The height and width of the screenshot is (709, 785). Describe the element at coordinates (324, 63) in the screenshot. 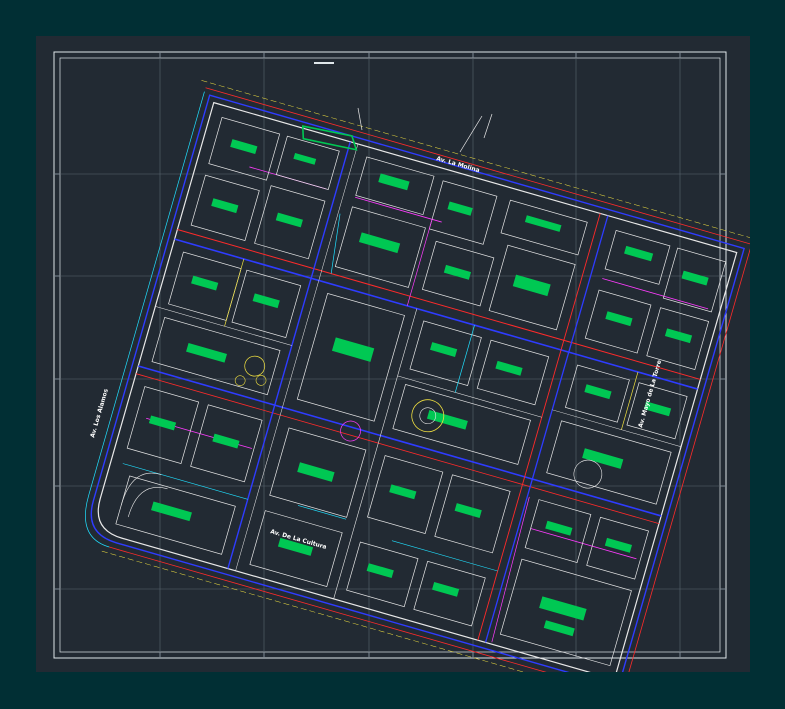

I see `title-mark` at that location.